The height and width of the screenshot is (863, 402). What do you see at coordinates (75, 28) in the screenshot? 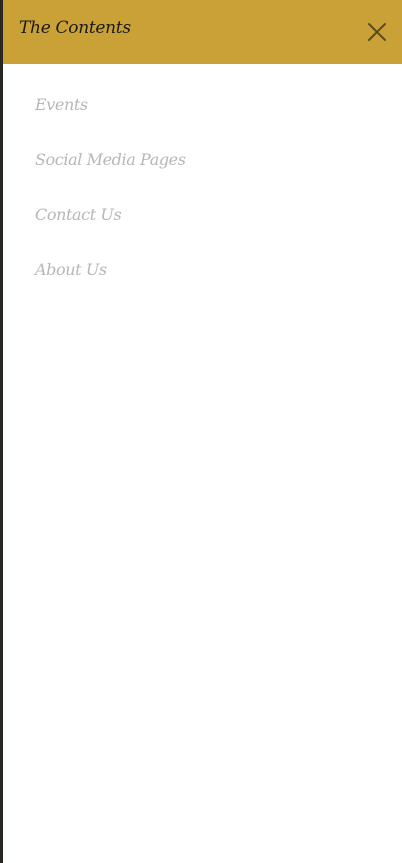
I see `drawer-title: The Contents` at bounding box center [75, 28].